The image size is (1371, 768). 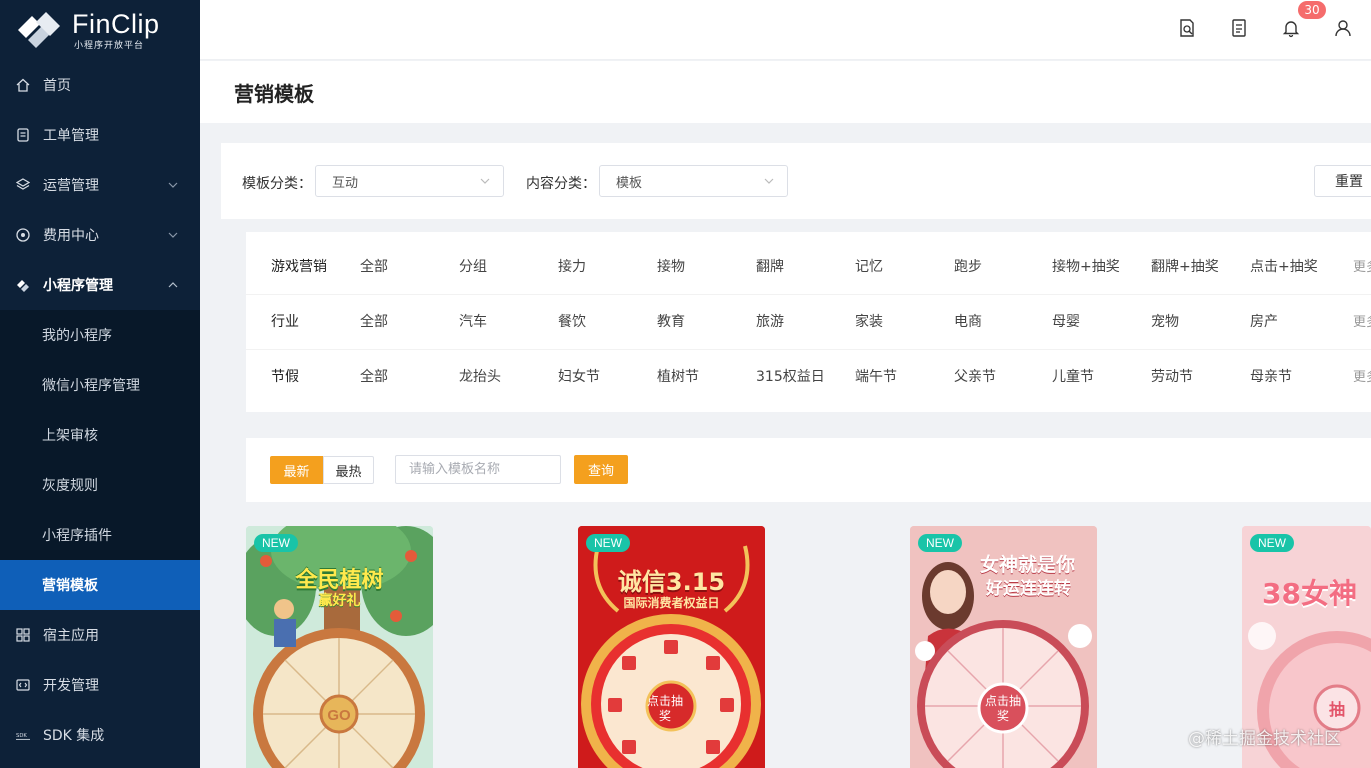 I want to click on content-category-label: 内容分类：, so click(x=561, y=184).